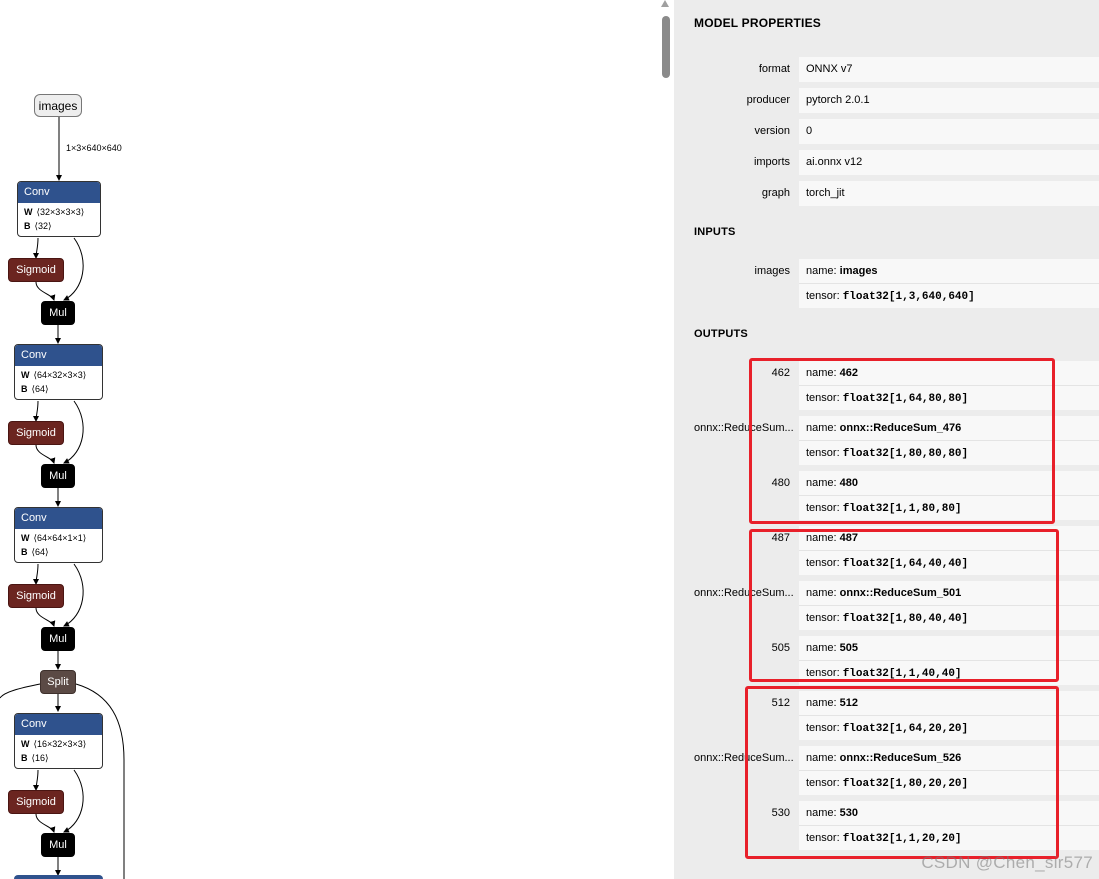 This screenshot has height=879, width=1099. I want to click on property-value-producer: pytorch 2.0.1, so click(949, 100).